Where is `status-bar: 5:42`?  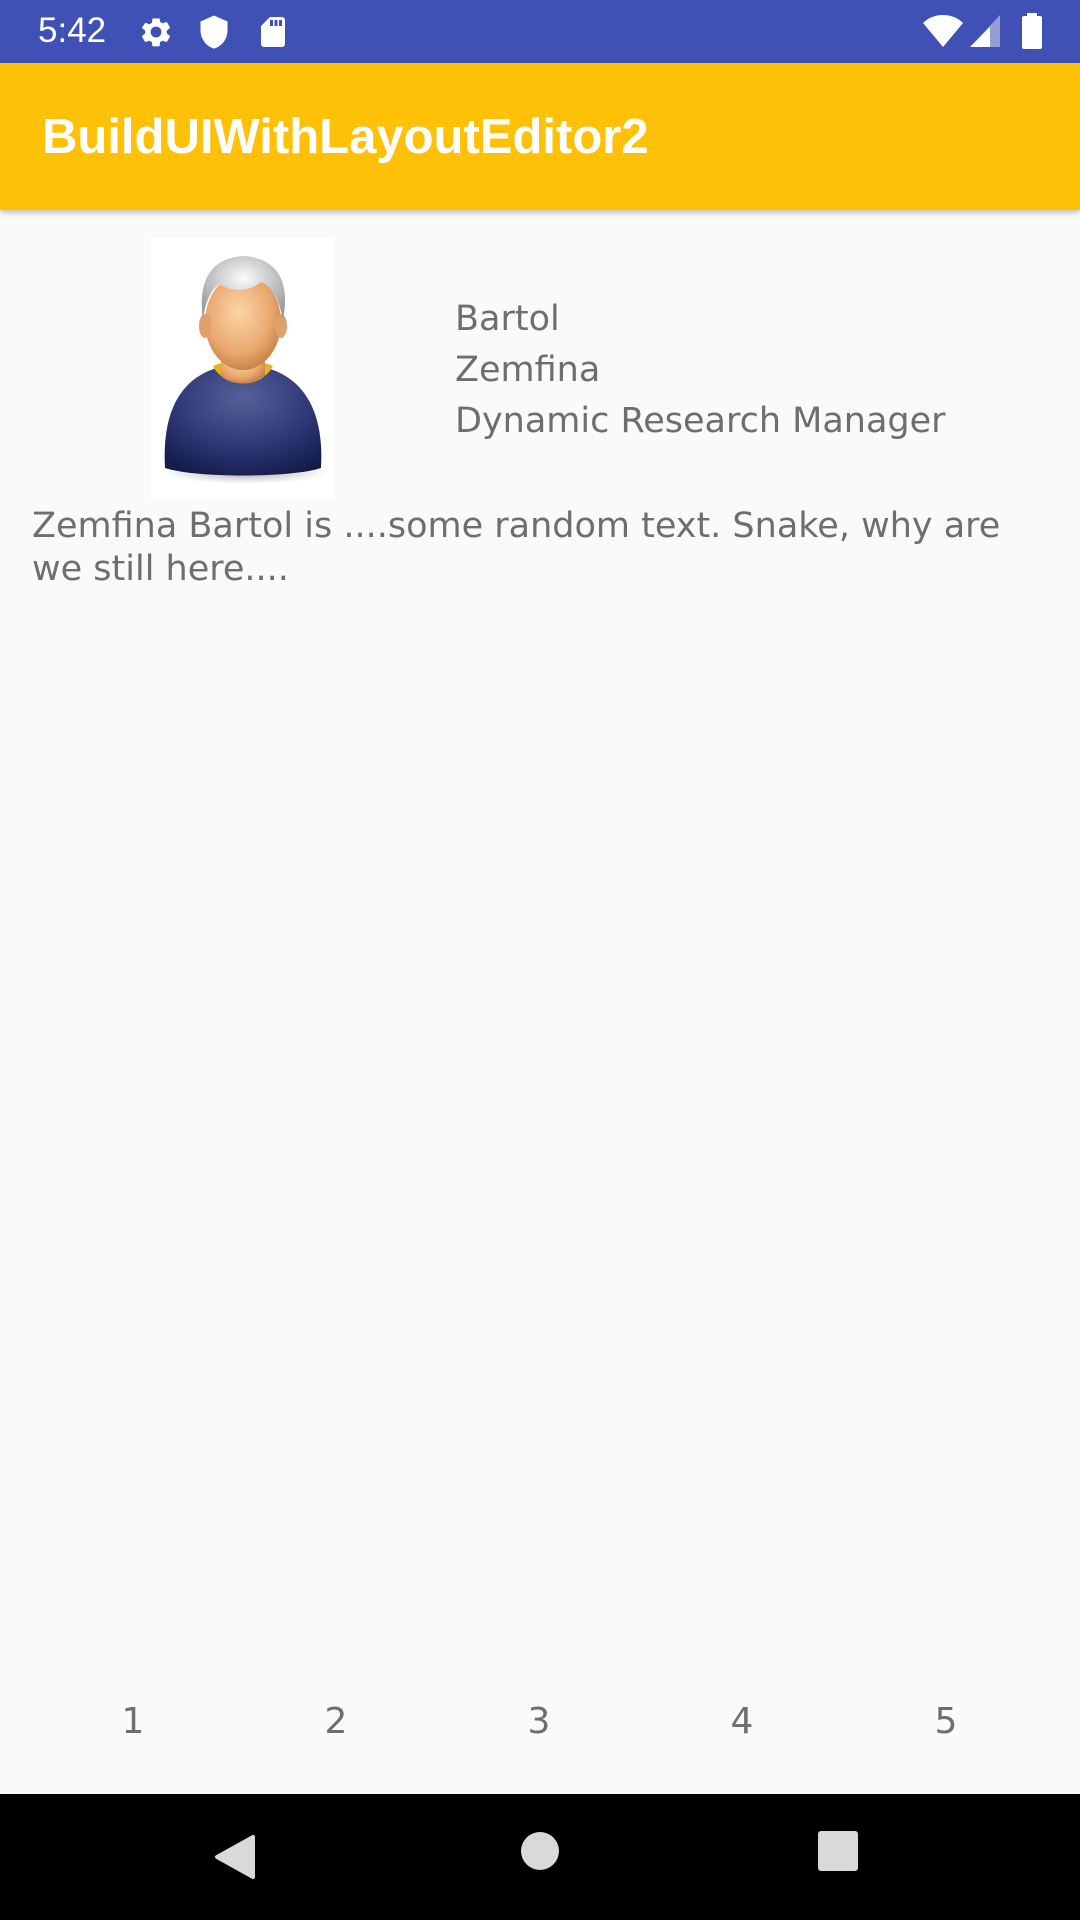
status-bar: 5:42 is located at coordinates (540, 31).